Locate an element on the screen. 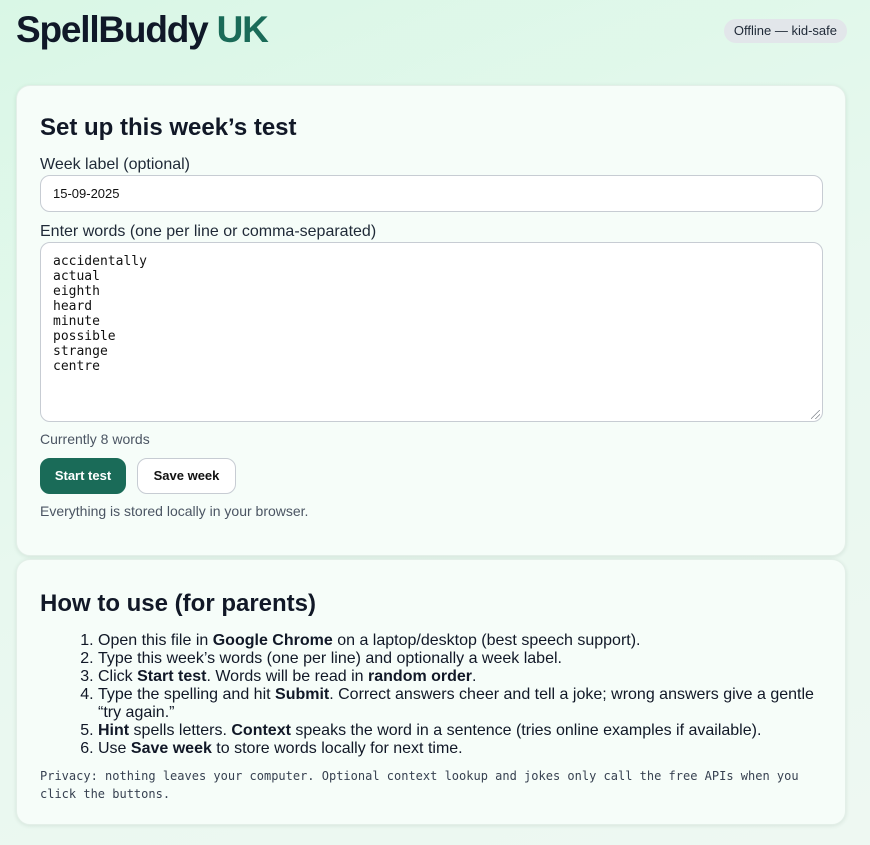  howto-title: How to use (for parents) is located at coordinates (178, 603).